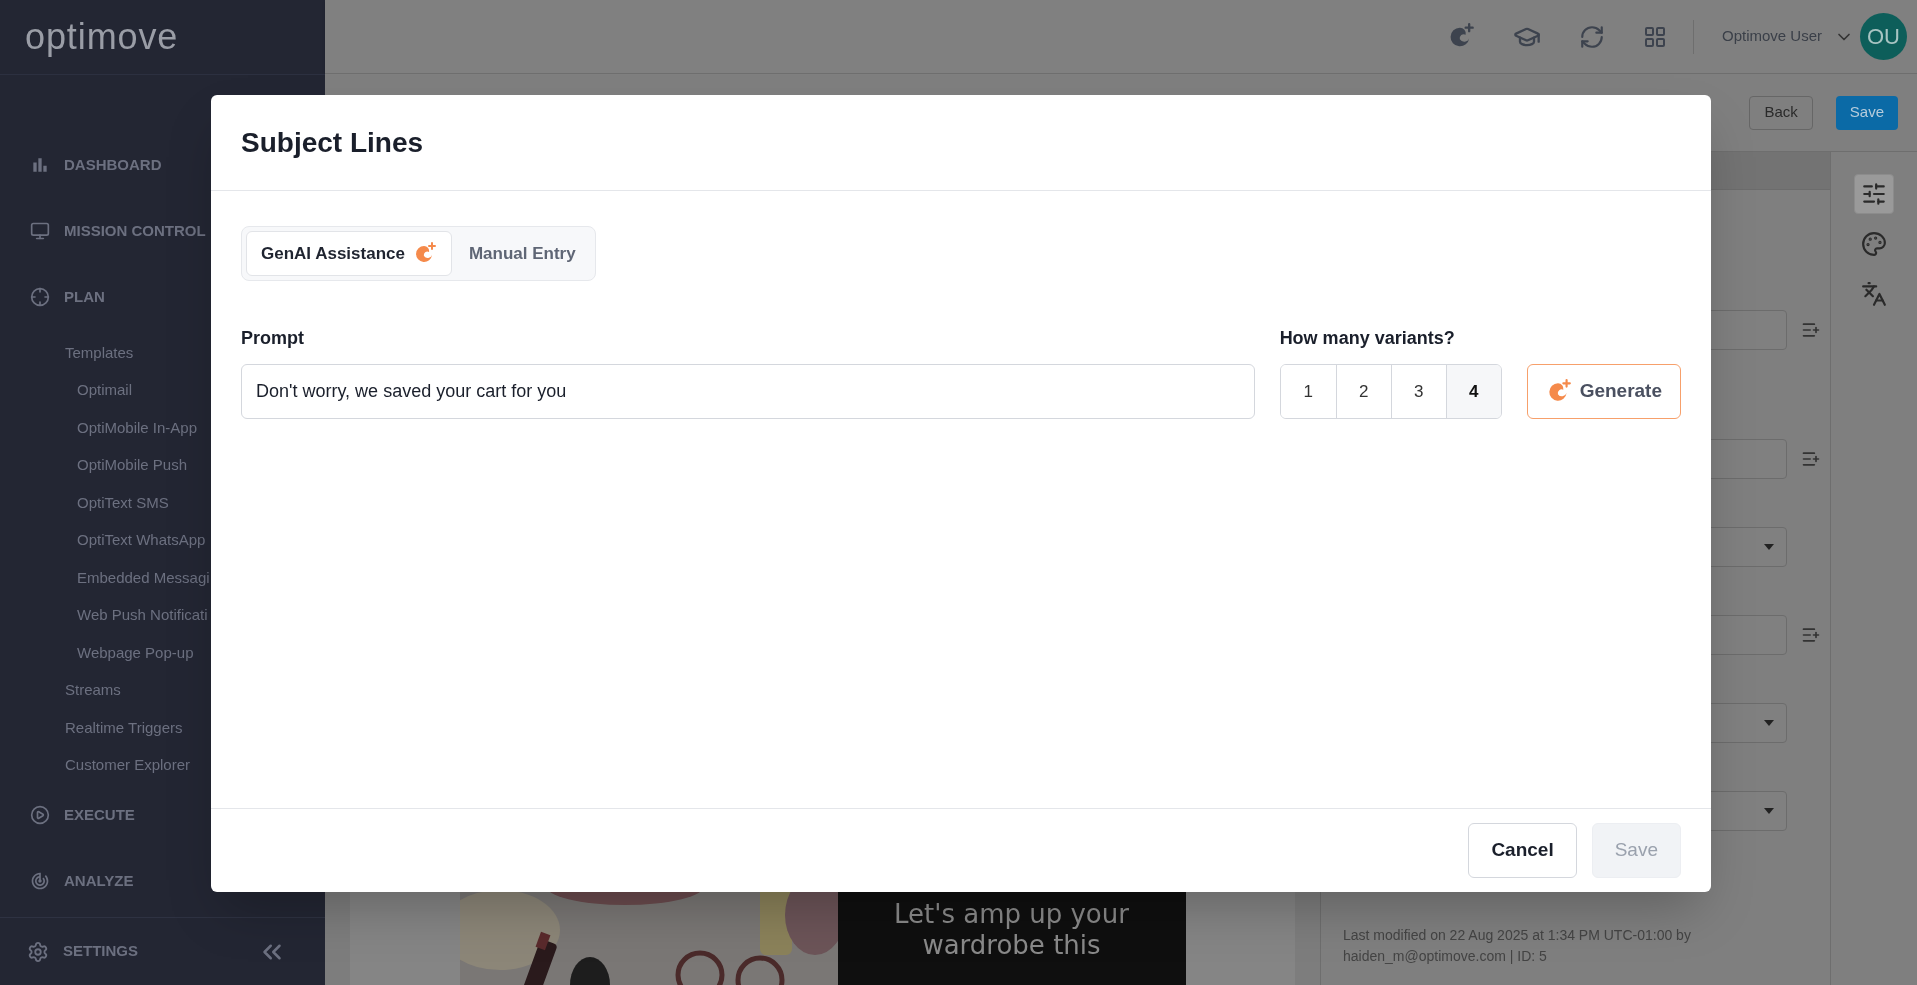 This screenshot has width=1917, height=985. What do you see at coordinates (1517, 946) in the screenshot?
I see `last-modified-note: Last modified on 22 Aug 2025 at 1:34 PM UTC-01:00 by haiden_m@optimove.com | ID: 5` at bounding box center [1517, 946].